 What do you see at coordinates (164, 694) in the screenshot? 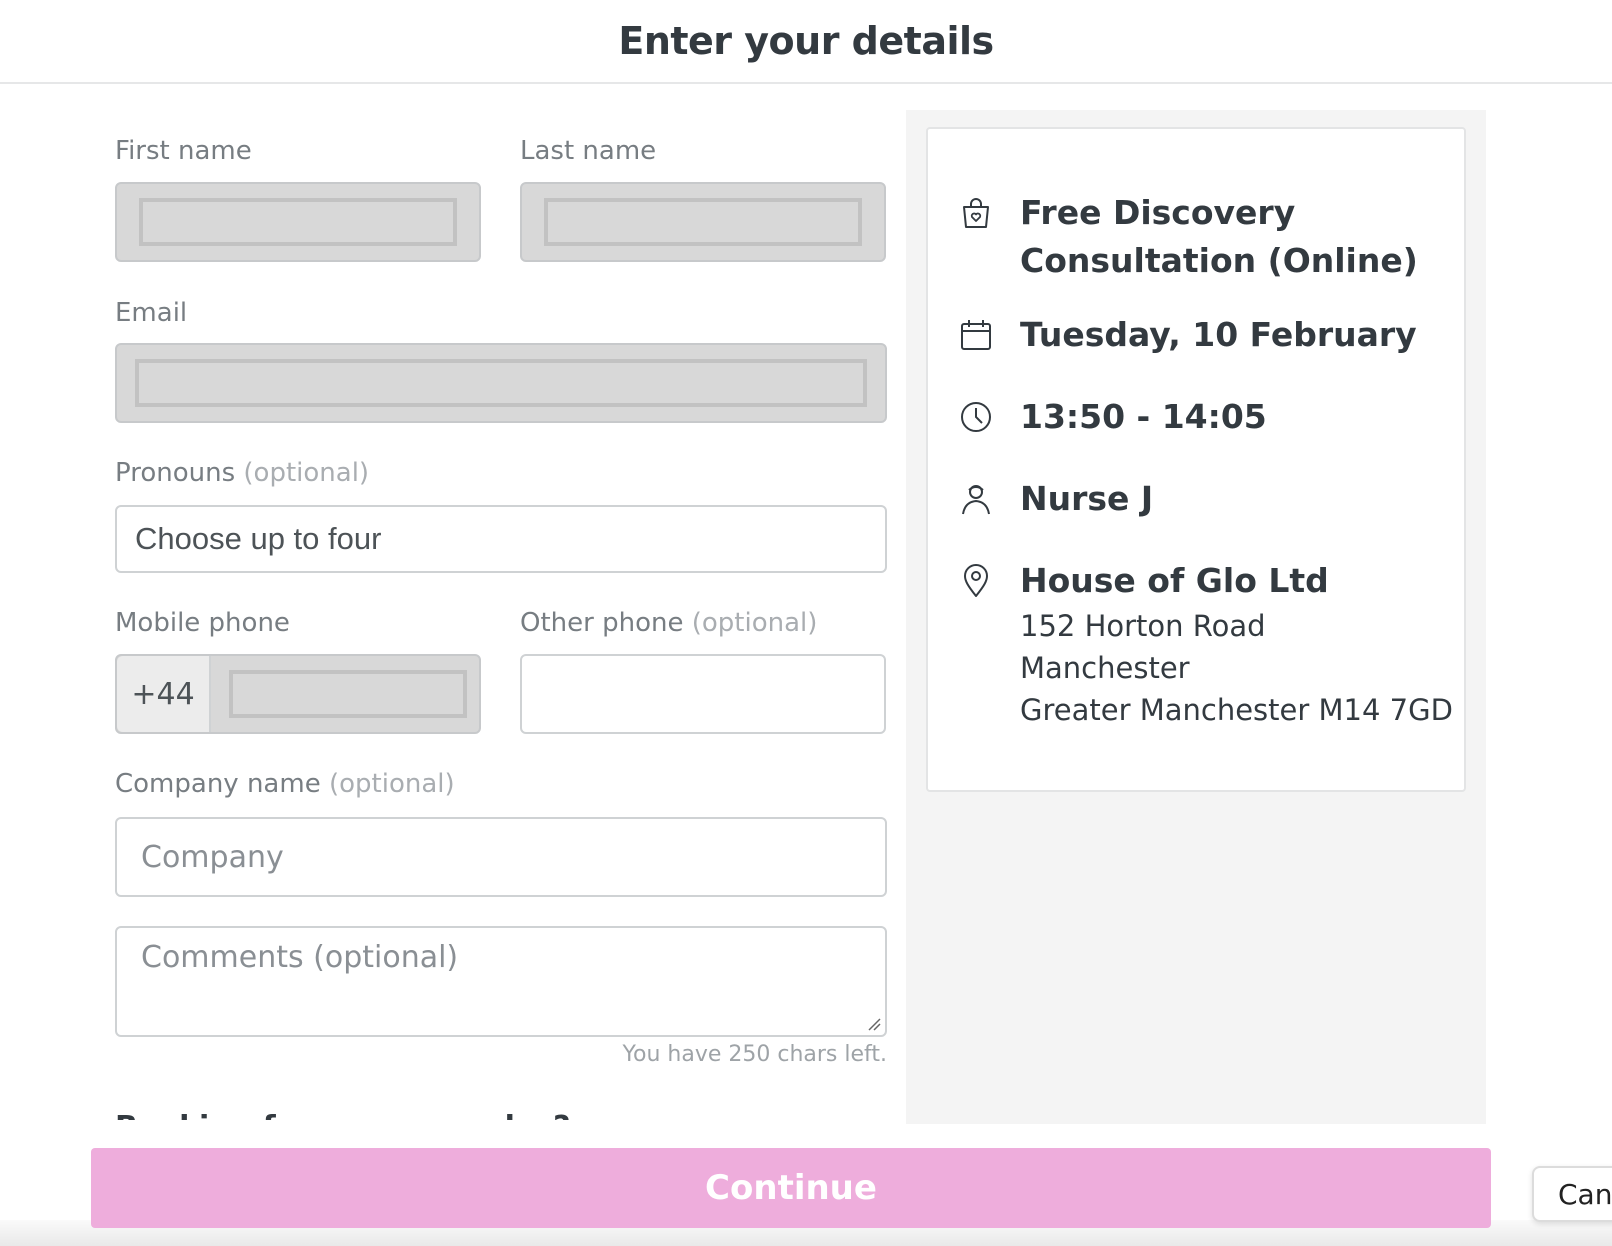
I see `country-code-prefix: +44` at bounding box center [164, 694].